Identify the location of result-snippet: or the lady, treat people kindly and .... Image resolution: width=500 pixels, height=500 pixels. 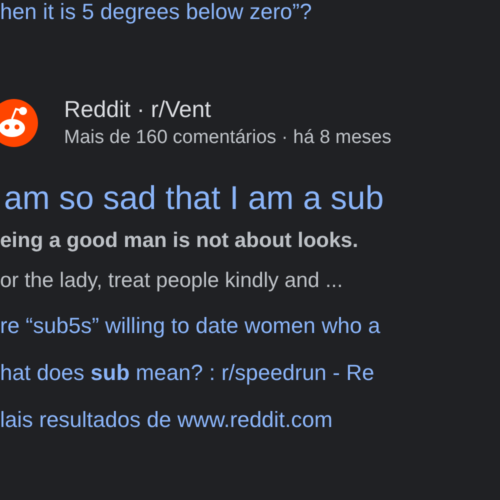
(171, 281).